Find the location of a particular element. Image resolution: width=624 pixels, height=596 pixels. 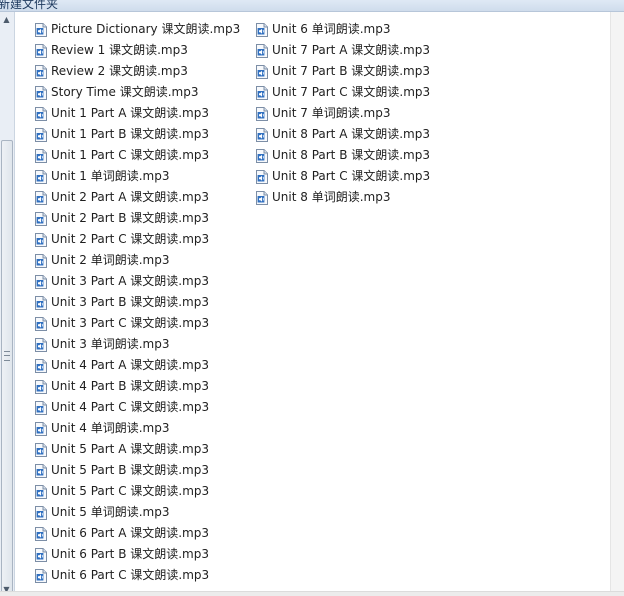

scrollbar-thumb is located at coordinates (7, 367).